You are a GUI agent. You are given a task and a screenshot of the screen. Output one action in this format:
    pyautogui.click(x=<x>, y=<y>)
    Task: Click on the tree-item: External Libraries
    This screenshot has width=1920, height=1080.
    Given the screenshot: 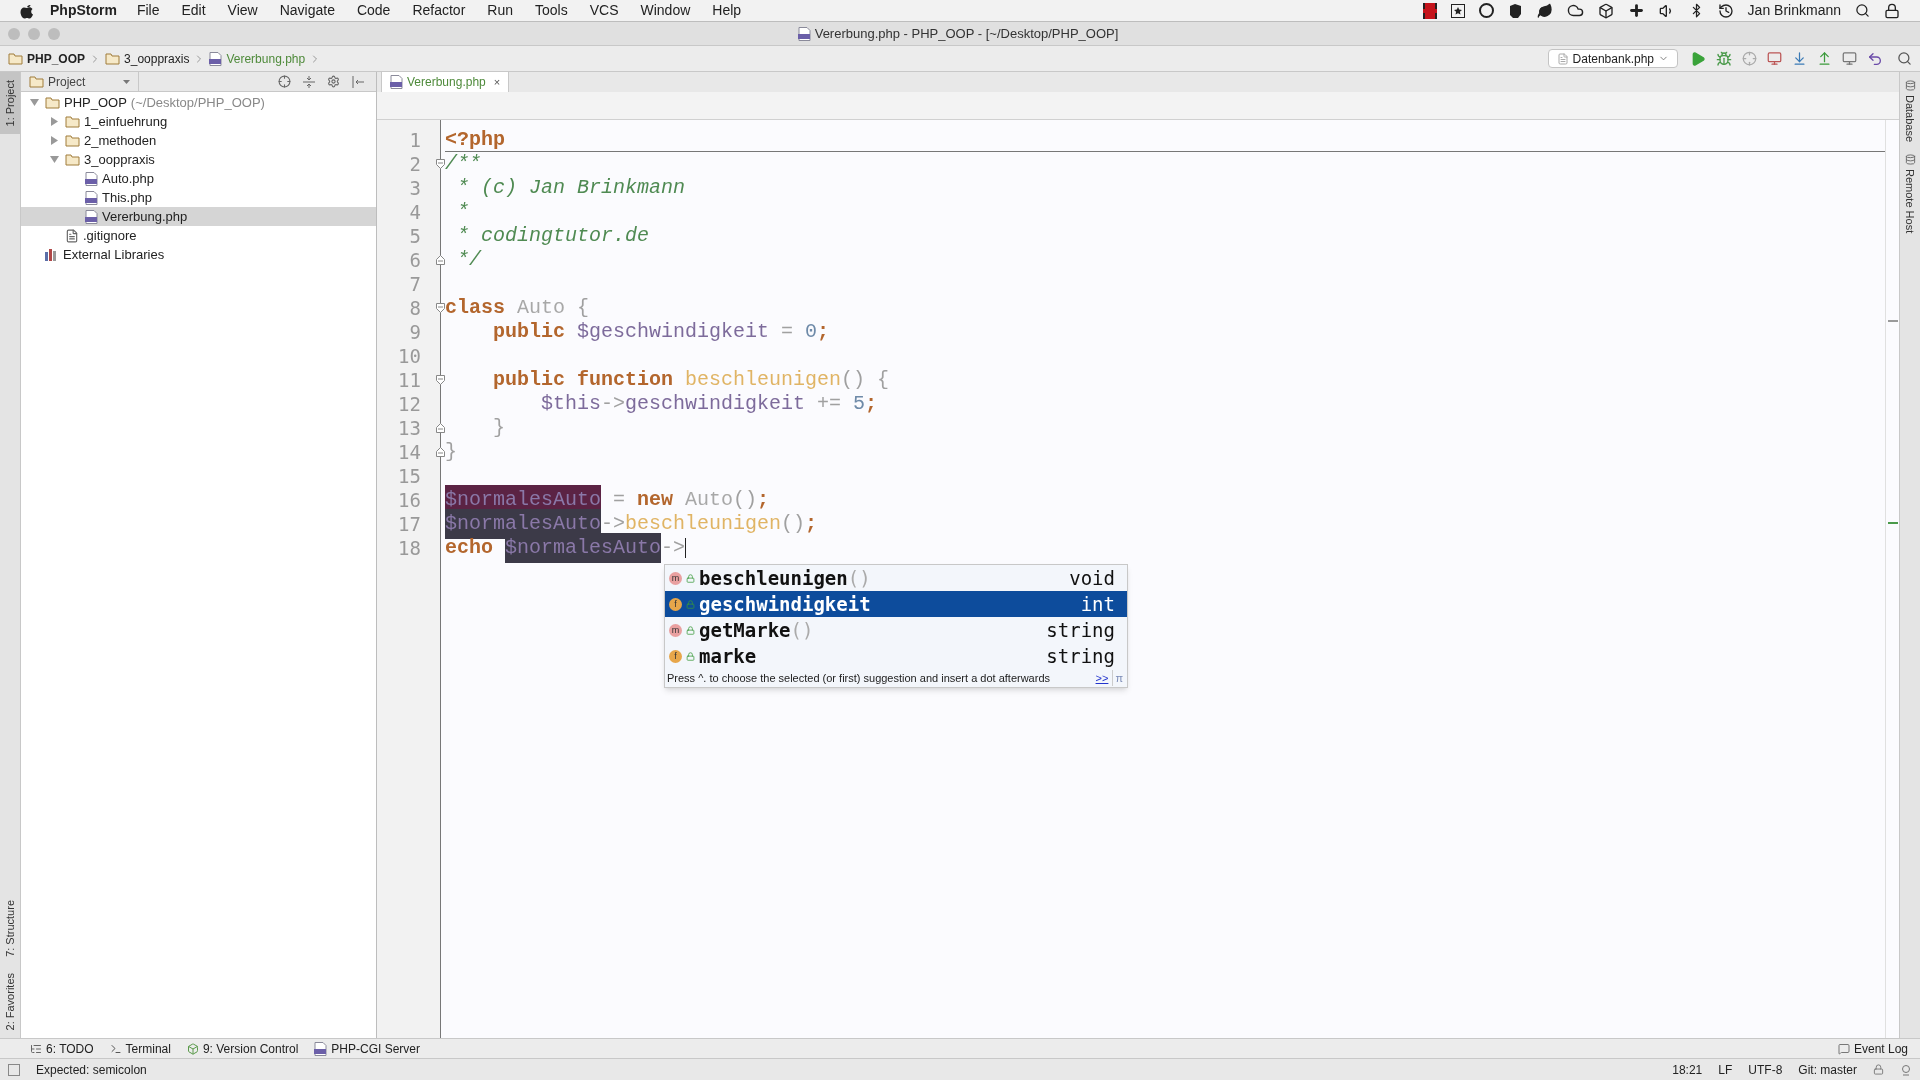 What is the action you would take?
    pyautogui.click(x=198, y=254)
    